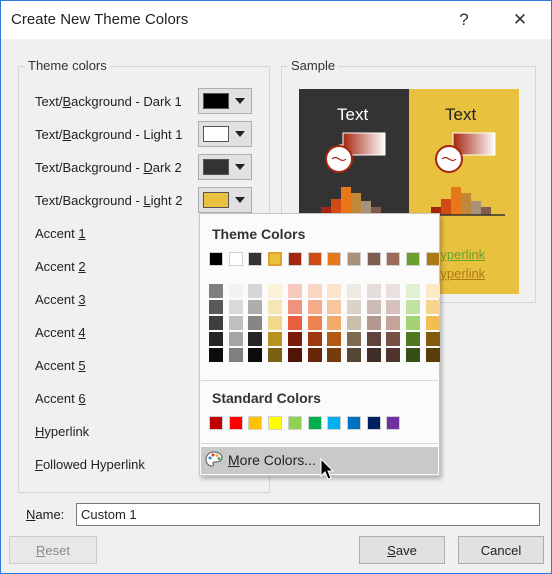 This screenshot has height=574, width=552. Describe the element at coordinates (60, 365) in the screenshot. I see `theme-row-label: Accent 5` at that location.